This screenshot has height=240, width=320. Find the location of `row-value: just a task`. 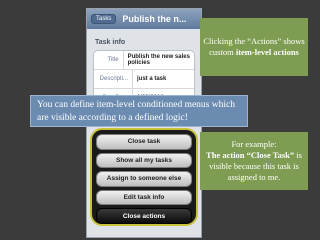

row-value: just a task is located at coordinates (152, 79).